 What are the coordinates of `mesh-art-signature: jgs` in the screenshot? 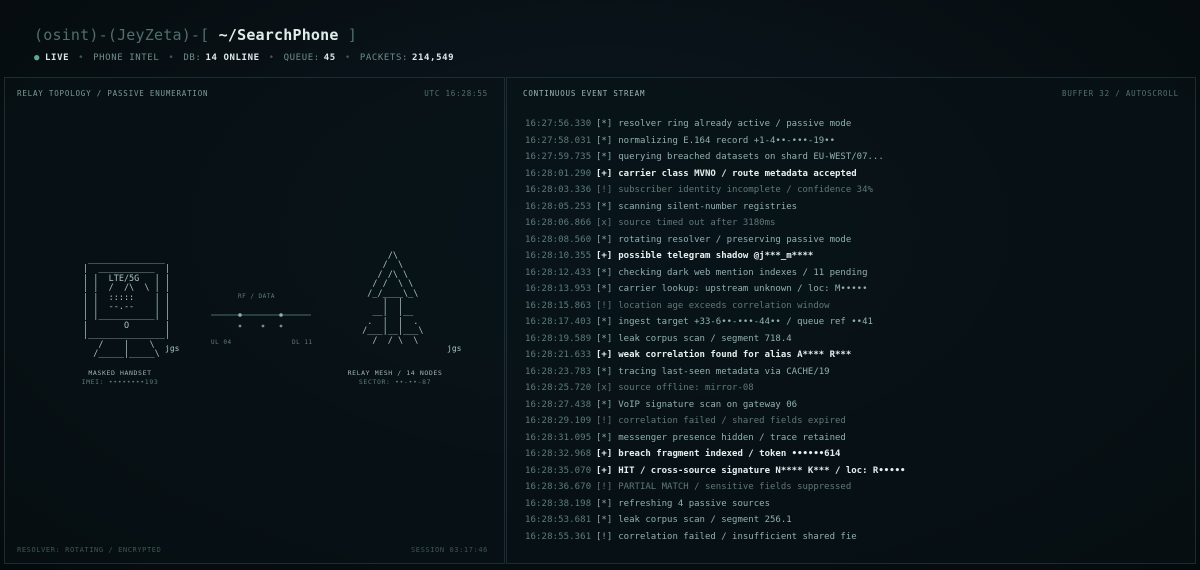 It's located at (454, 348).